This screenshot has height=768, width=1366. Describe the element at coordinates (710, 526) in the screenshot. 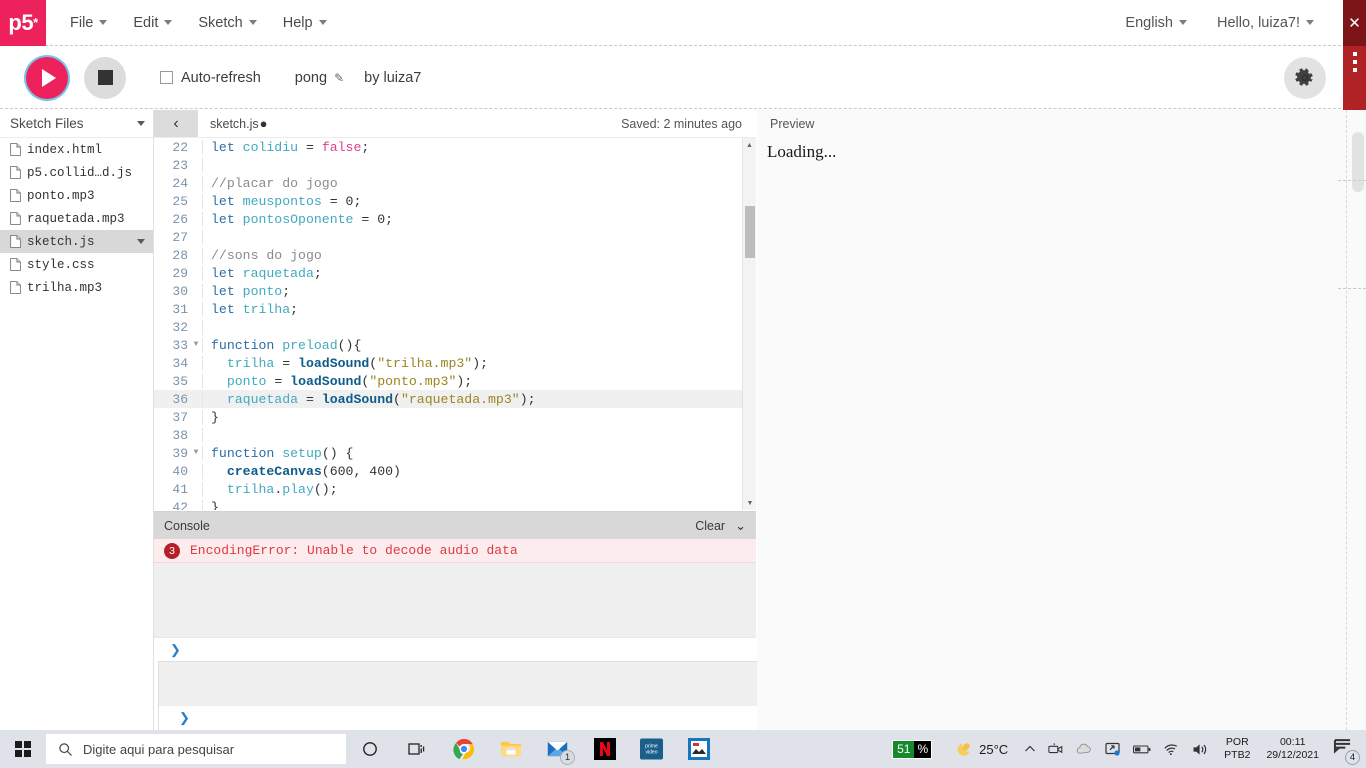

I see `console-clear-button: Clear` at that location.